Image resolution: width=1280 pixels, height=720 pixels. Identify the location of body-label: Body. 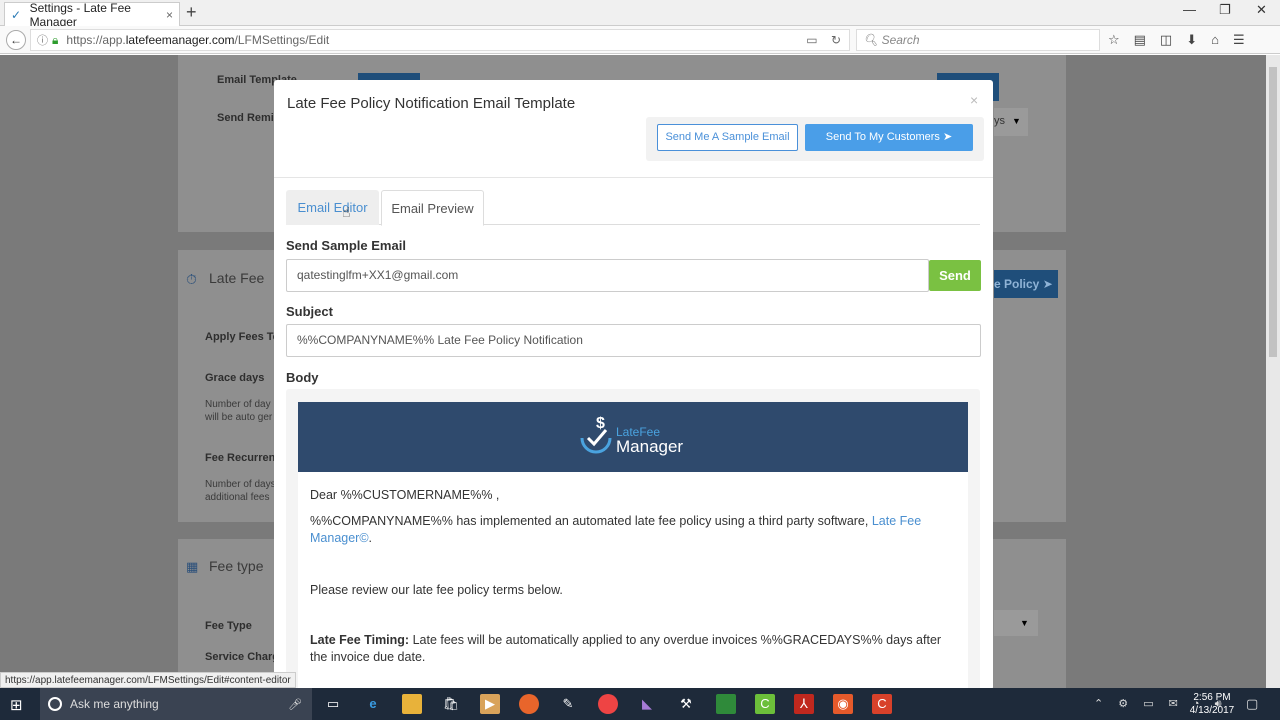
(302, 377).